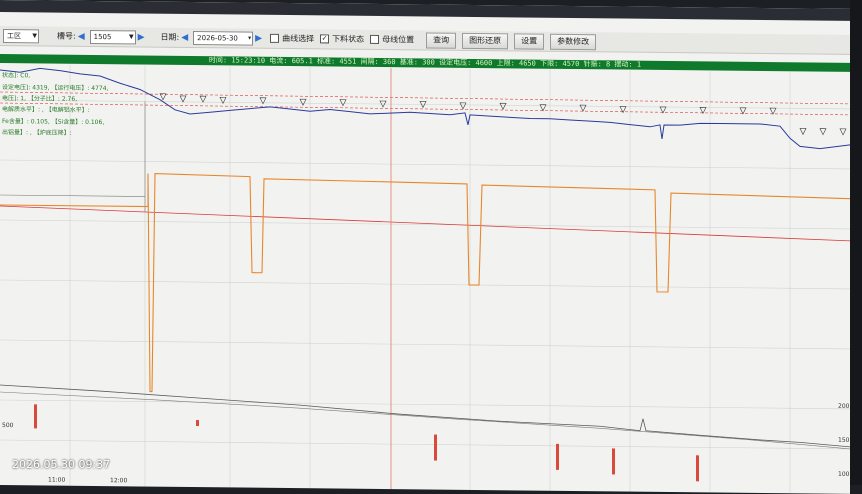  Describe the element at coordinates (119, 481) in the screenshot. I see `x-axis-tick: 12:00` at that location.